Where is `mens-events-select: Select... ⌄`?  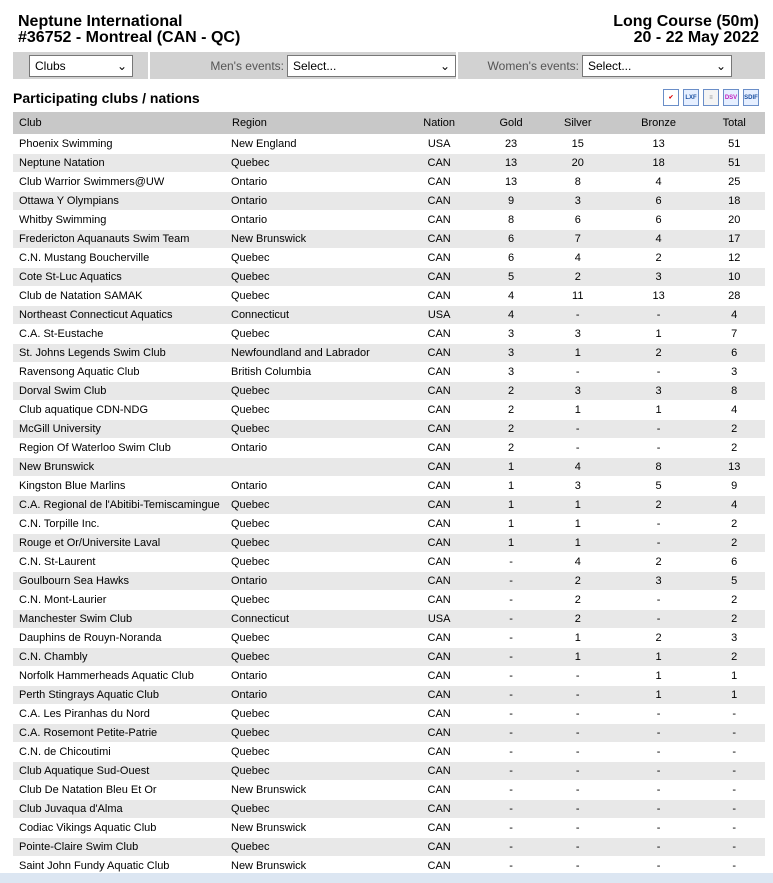
mens-events-select: Select... ⌄ is located at coordinates (371, 65).